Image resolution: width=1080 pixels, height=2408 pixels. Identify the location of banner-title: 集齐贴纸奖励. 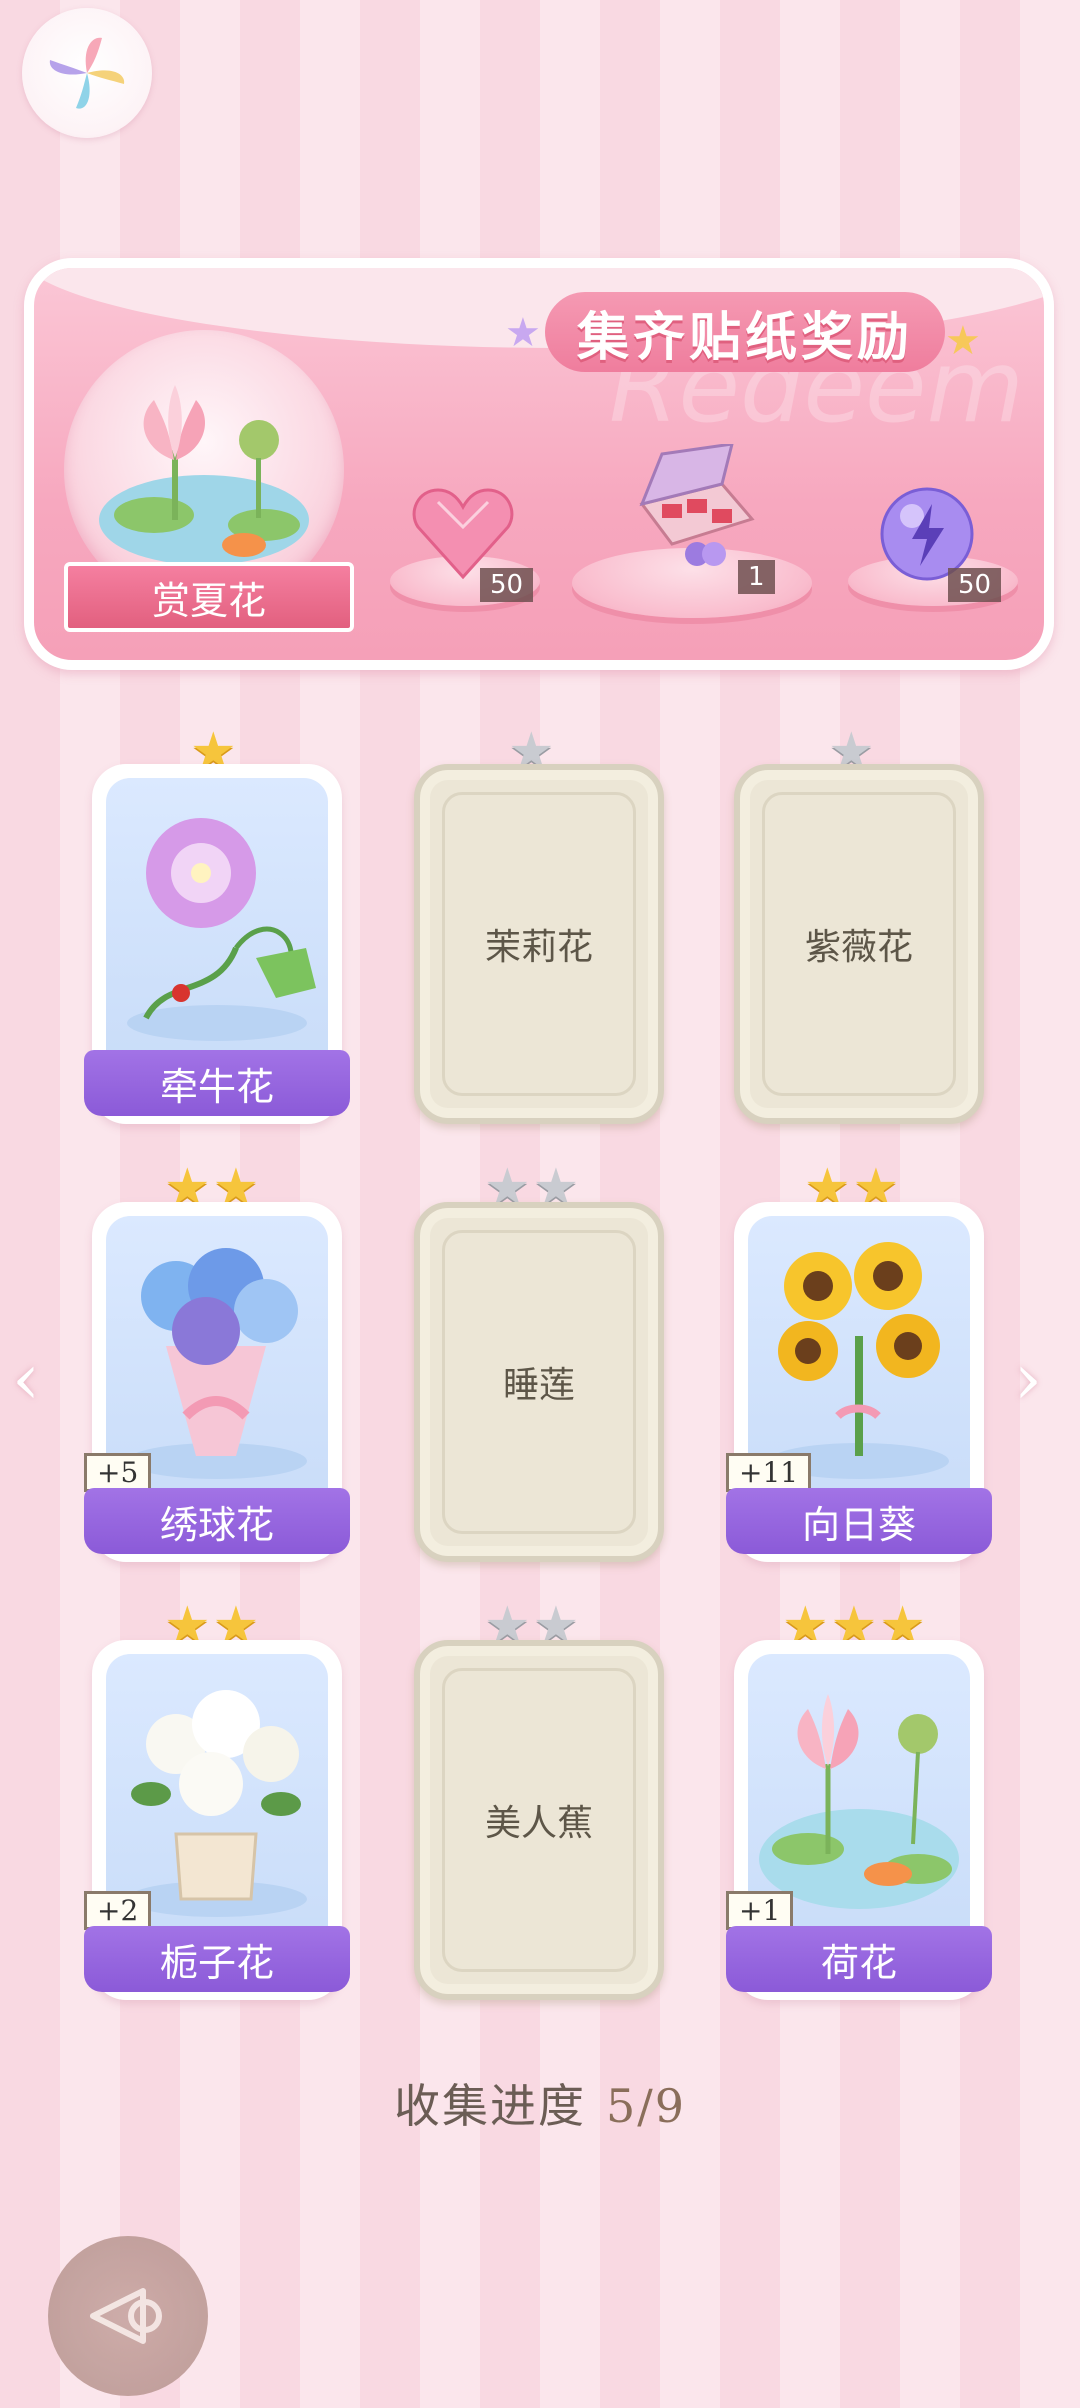
(745, 332).